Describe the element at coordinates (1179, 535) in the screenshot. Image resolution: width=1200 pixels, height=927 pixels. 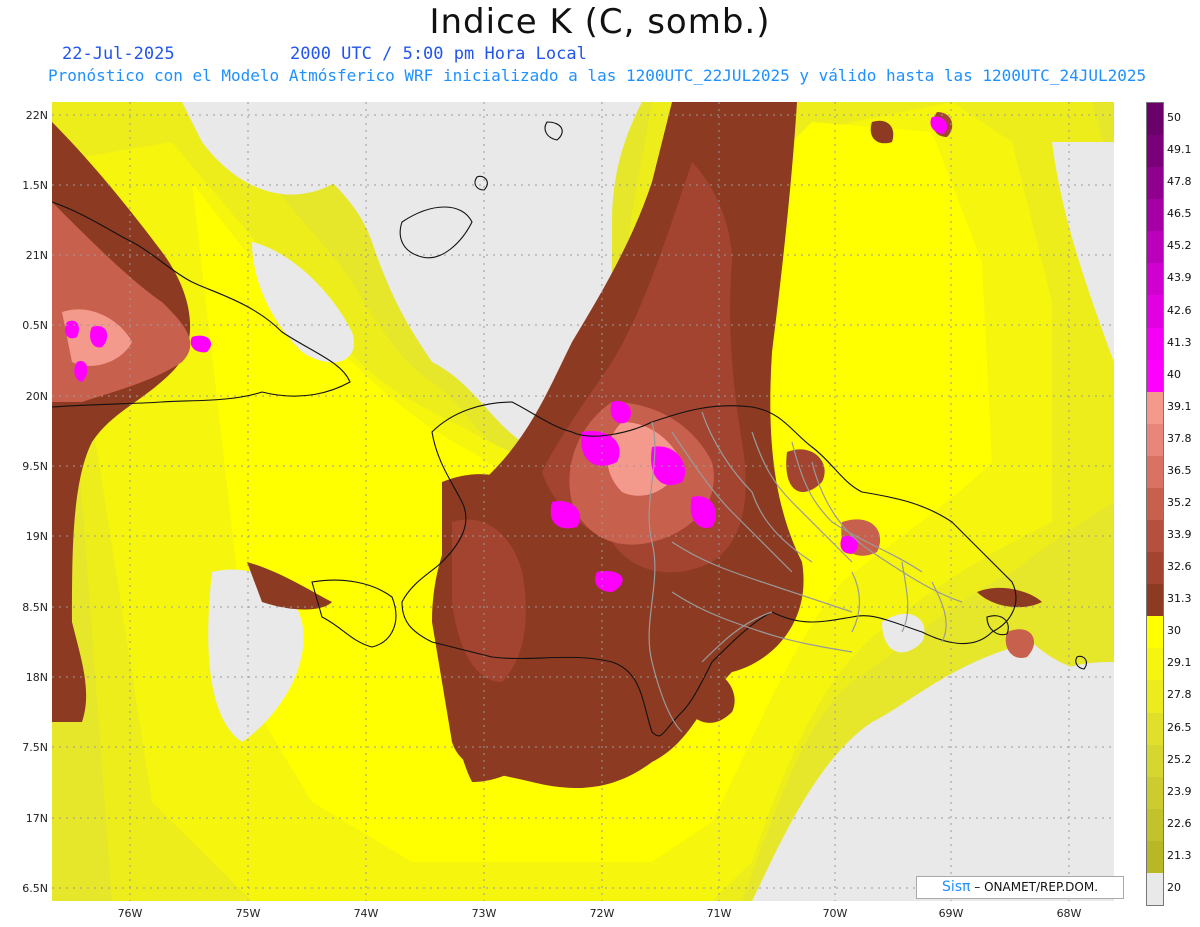
I see `colorbar-label: 33.9` at that location.